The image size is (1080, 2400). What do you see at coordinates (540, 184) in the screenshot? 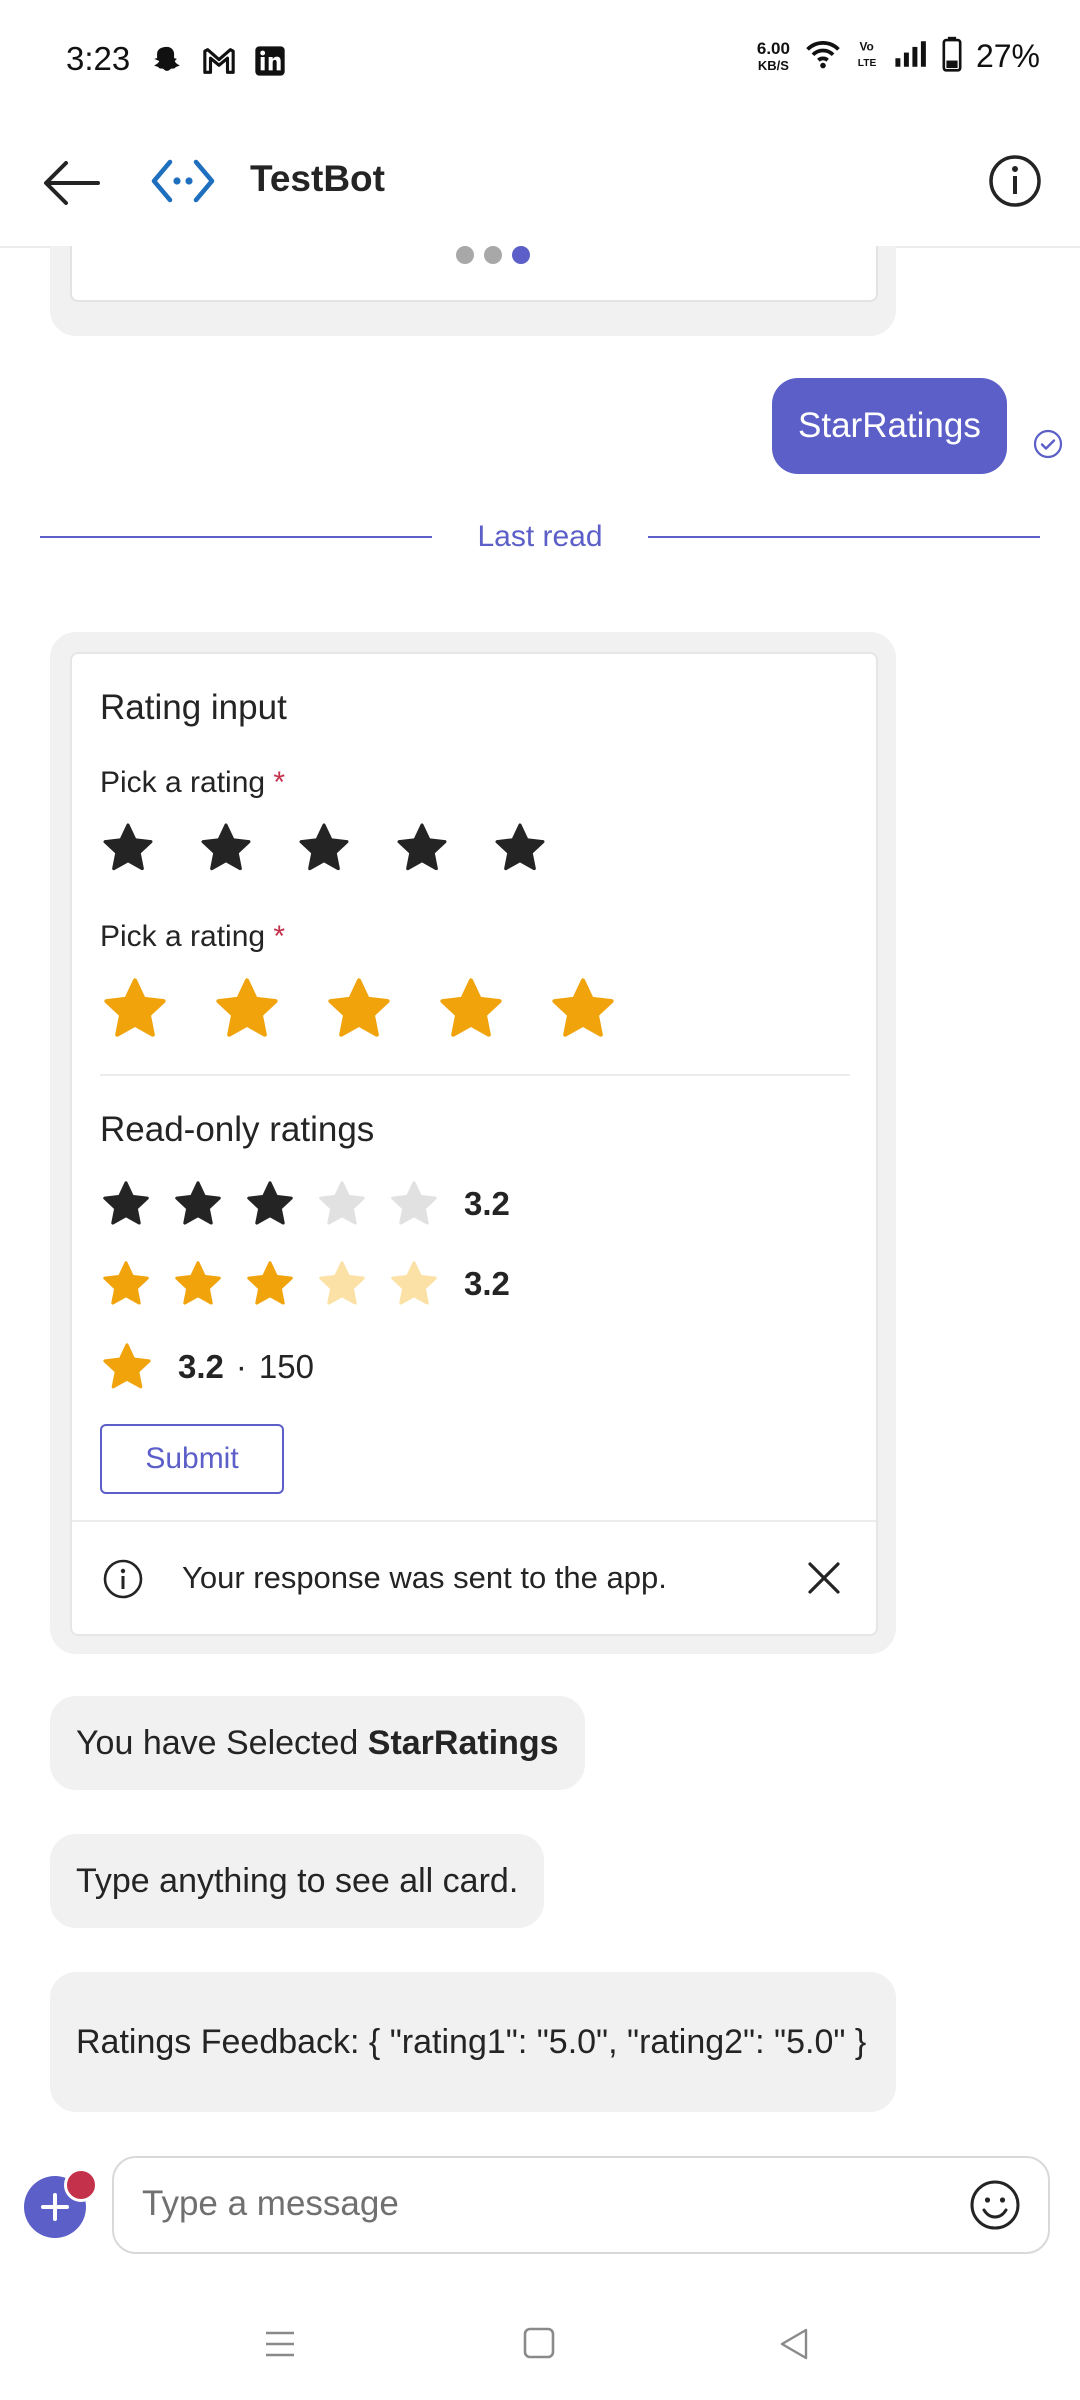
I see `chat-header: TestBot` at bounding box center [540, 184].